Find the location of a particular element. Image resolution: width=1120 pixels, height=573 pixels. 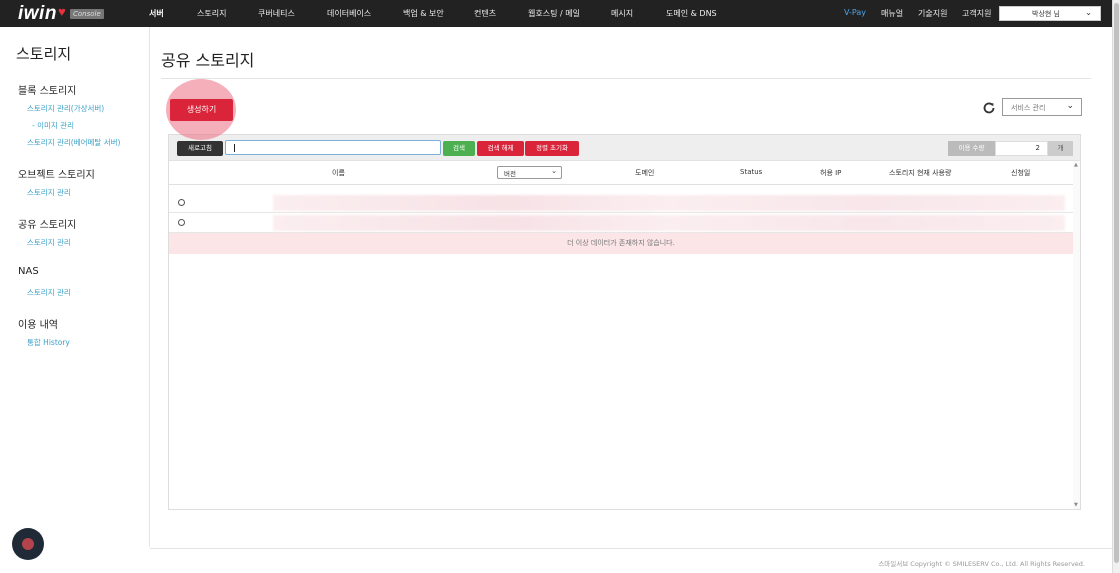

sidebar-item-image: - 이미지 관리 is located at coordinates (53, 125).